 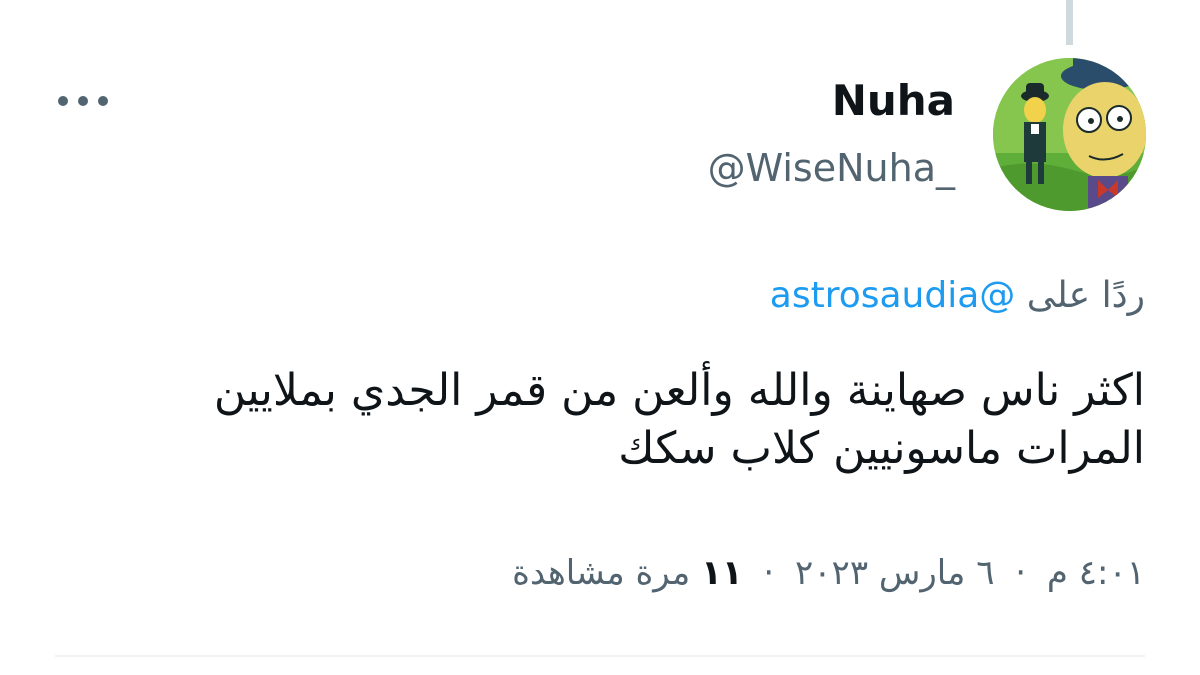 I want to click on views-label: مرة مشاهدة, so click(x=601, y=573).